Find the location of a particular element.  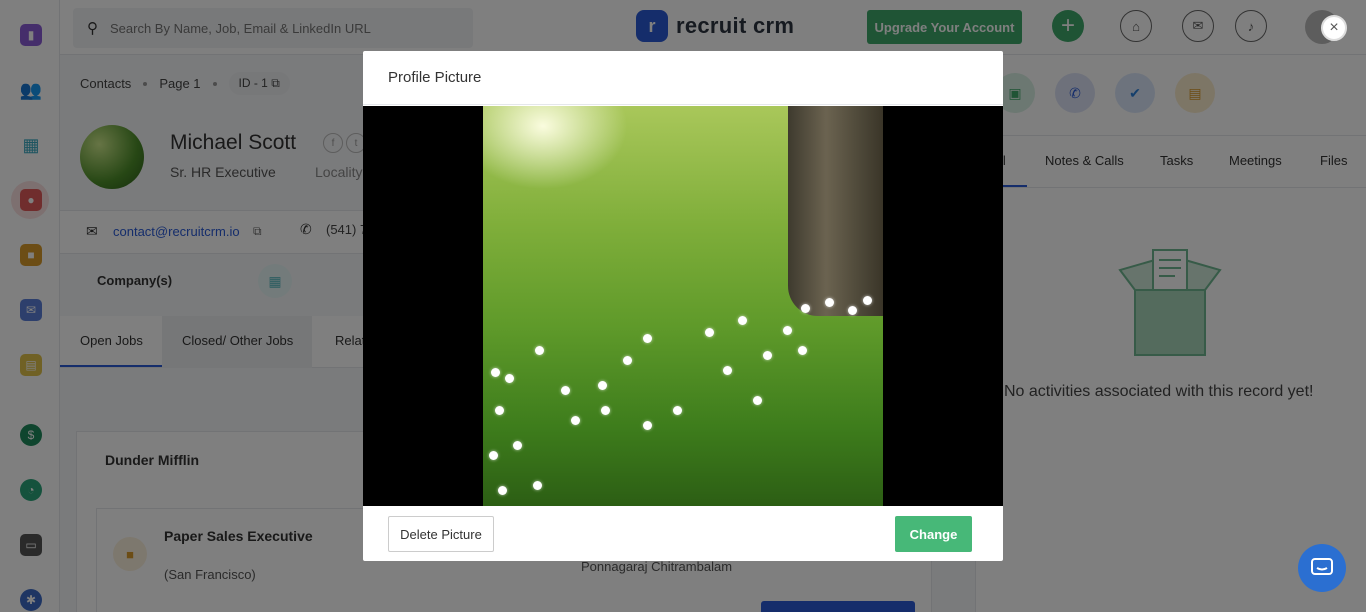

delete-picture-button: Delete Picture is located at coordinates (441, 534).